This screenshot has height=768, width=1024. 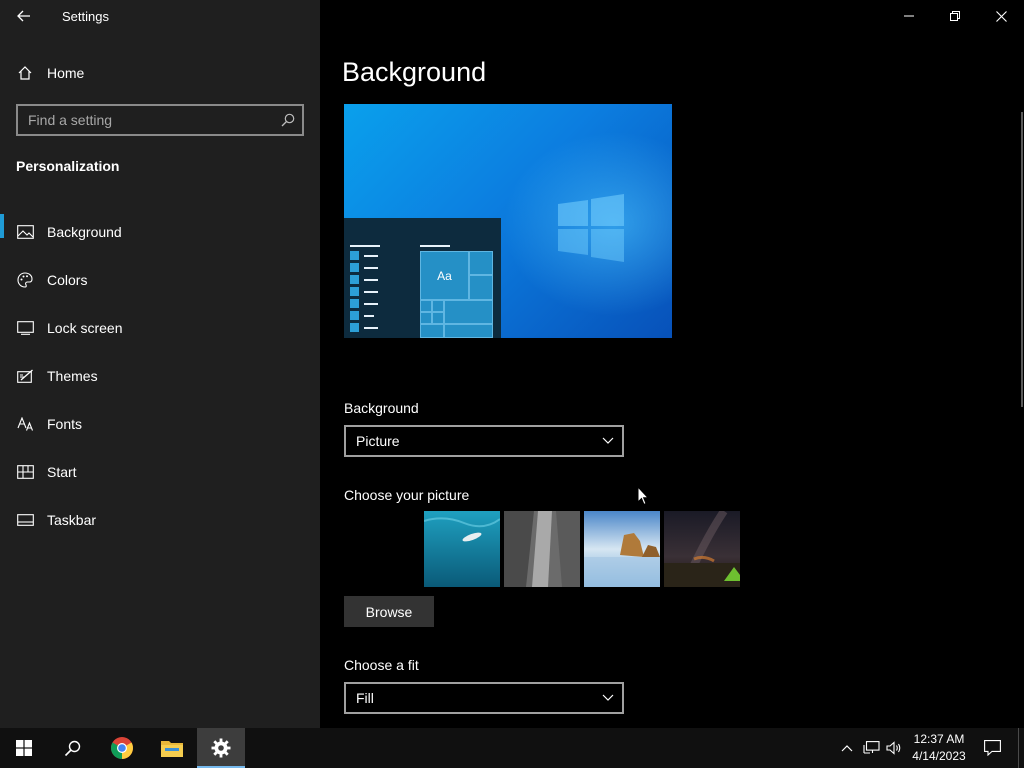 I want to click on clock-date: 4/14/2023, so click(x=939, y=756).